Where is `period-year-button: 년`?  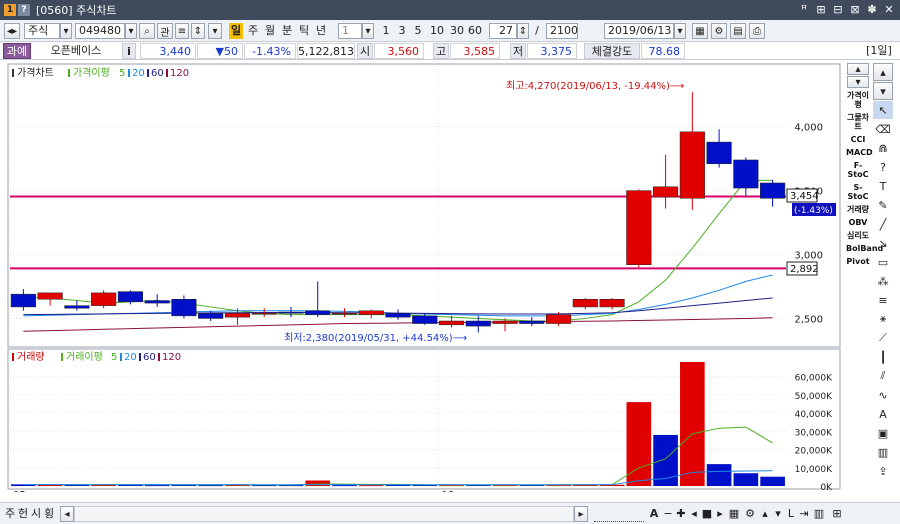
period-year-button: 년 is located at coordinates (321, 31).